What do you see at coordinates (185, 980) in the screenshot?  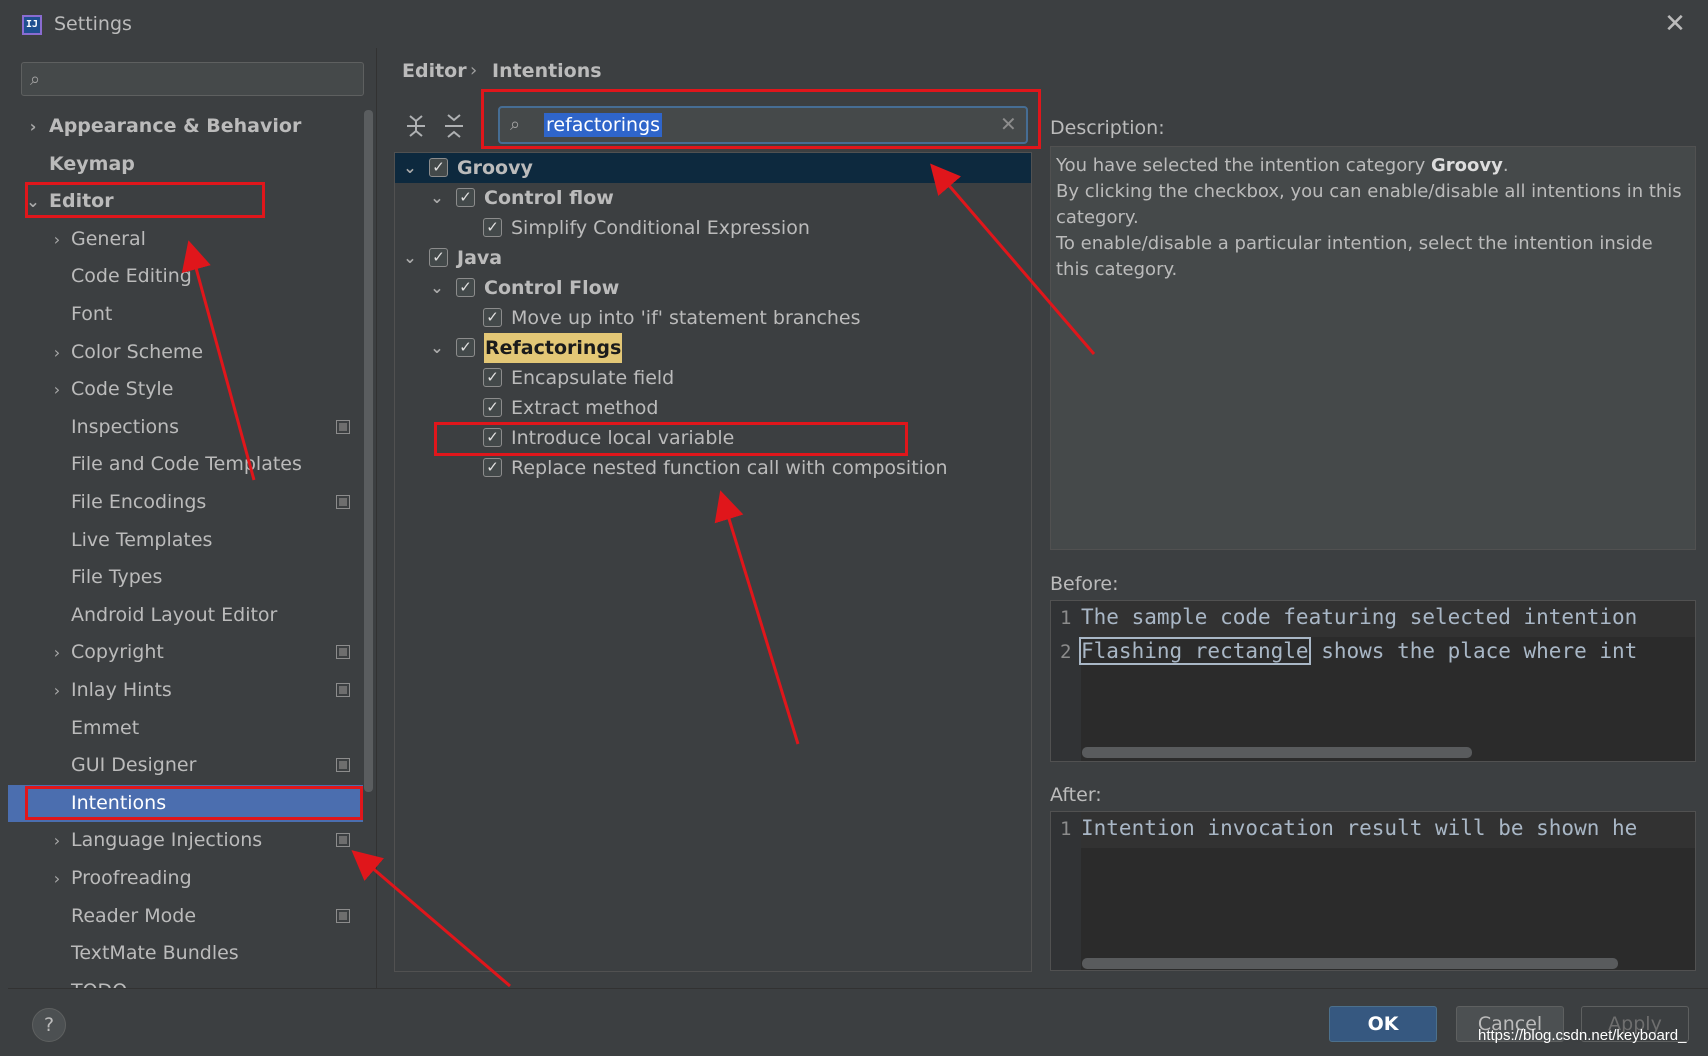 I see `sidebar-item-todo: TODO` at bounding box center [185, 980].